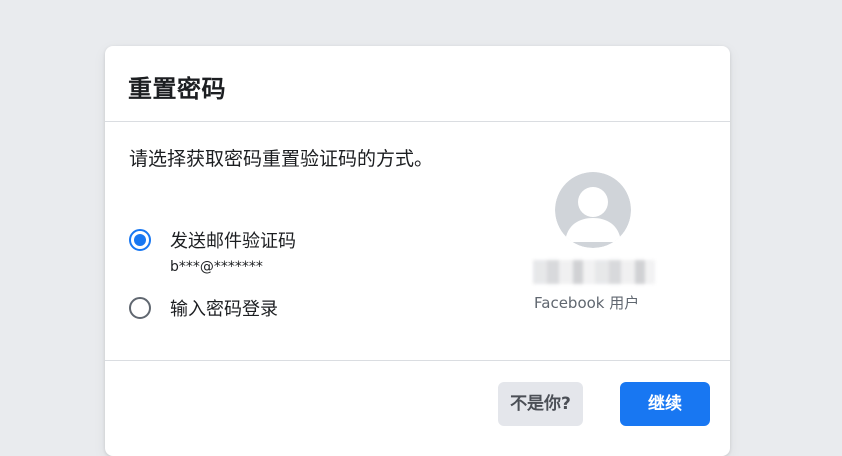 This screenshot has height=456, width=842. What do you see at coordinates (540, 404) in the screenshot?
I see `not-you-button: 不是你?` at bounding box center [540, 404].